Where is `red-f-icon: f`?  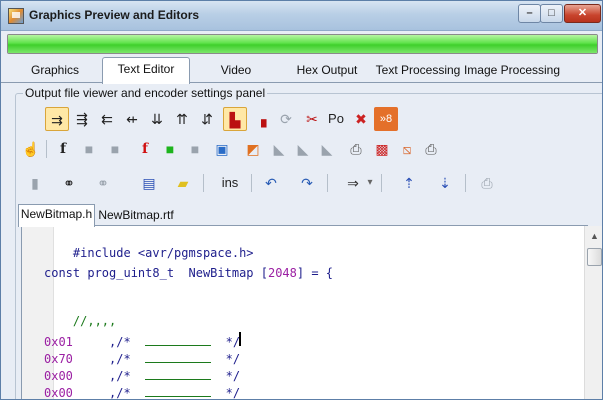
red-f-icon: f is located at coordinates (145, 149).